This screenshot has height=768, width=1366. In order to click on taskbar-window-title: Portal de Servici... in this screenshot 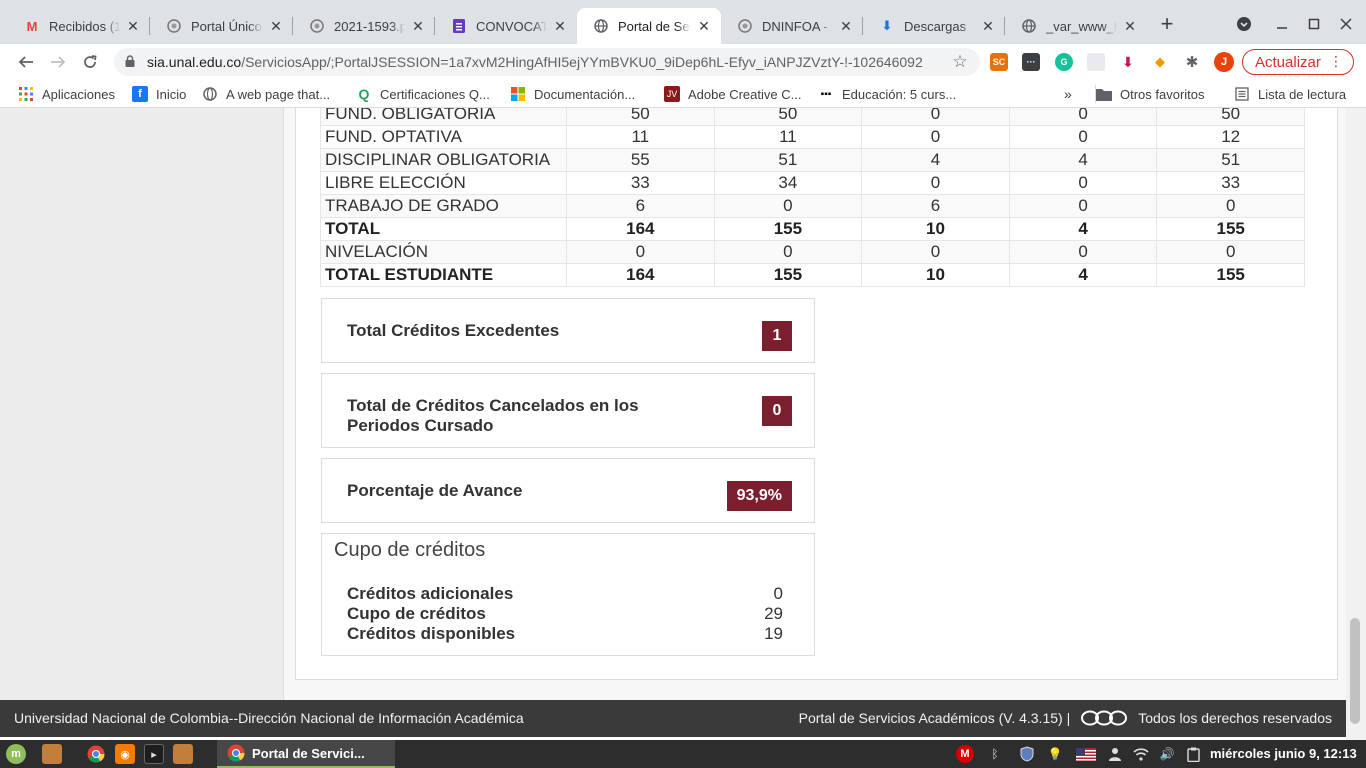, I will do `click(308, 753)`.